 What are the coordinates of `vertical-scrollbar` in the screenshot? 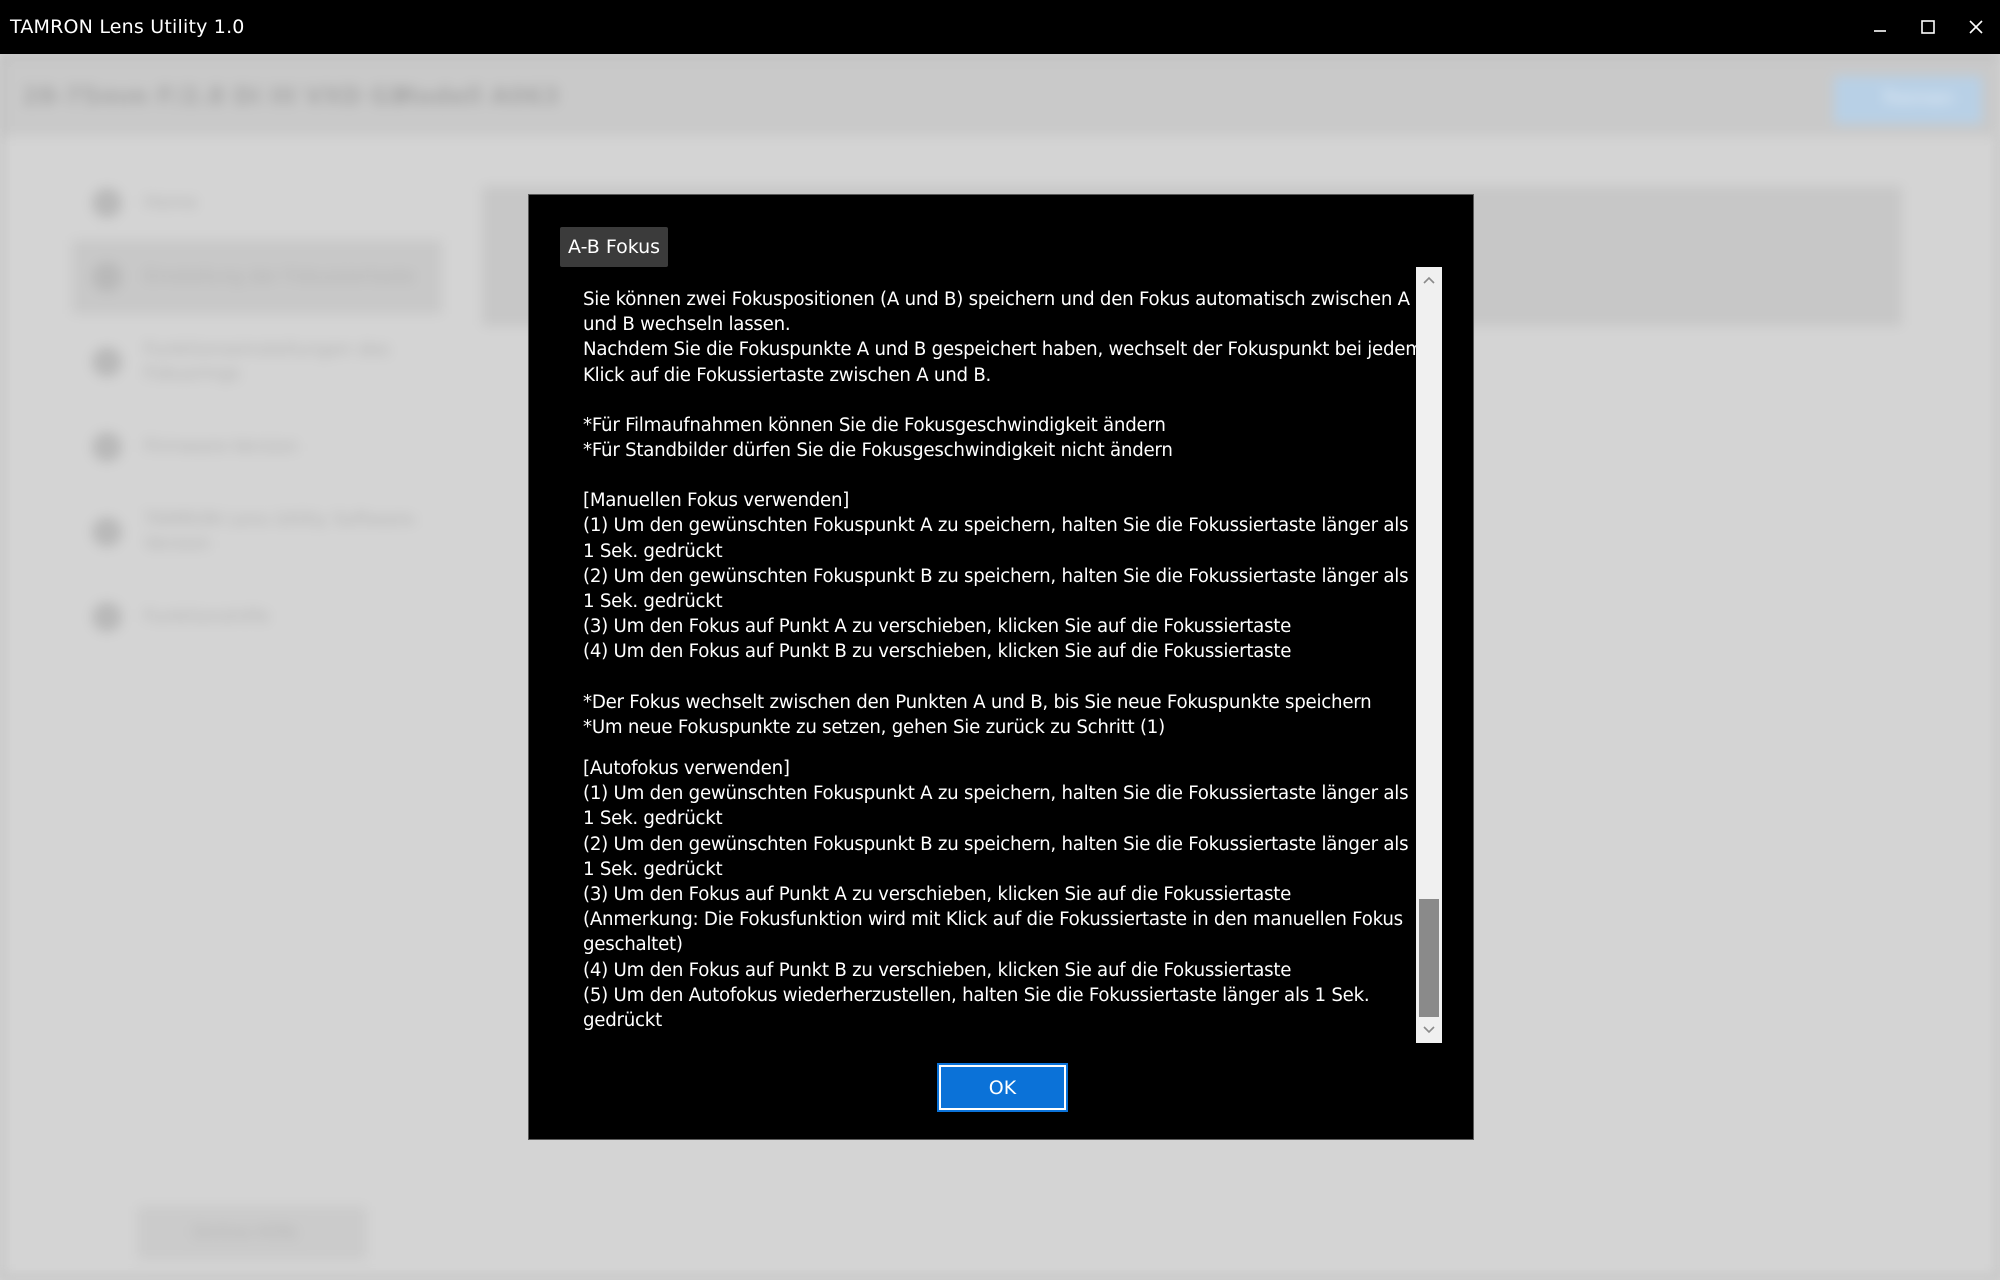 It's located at (1429, 655).